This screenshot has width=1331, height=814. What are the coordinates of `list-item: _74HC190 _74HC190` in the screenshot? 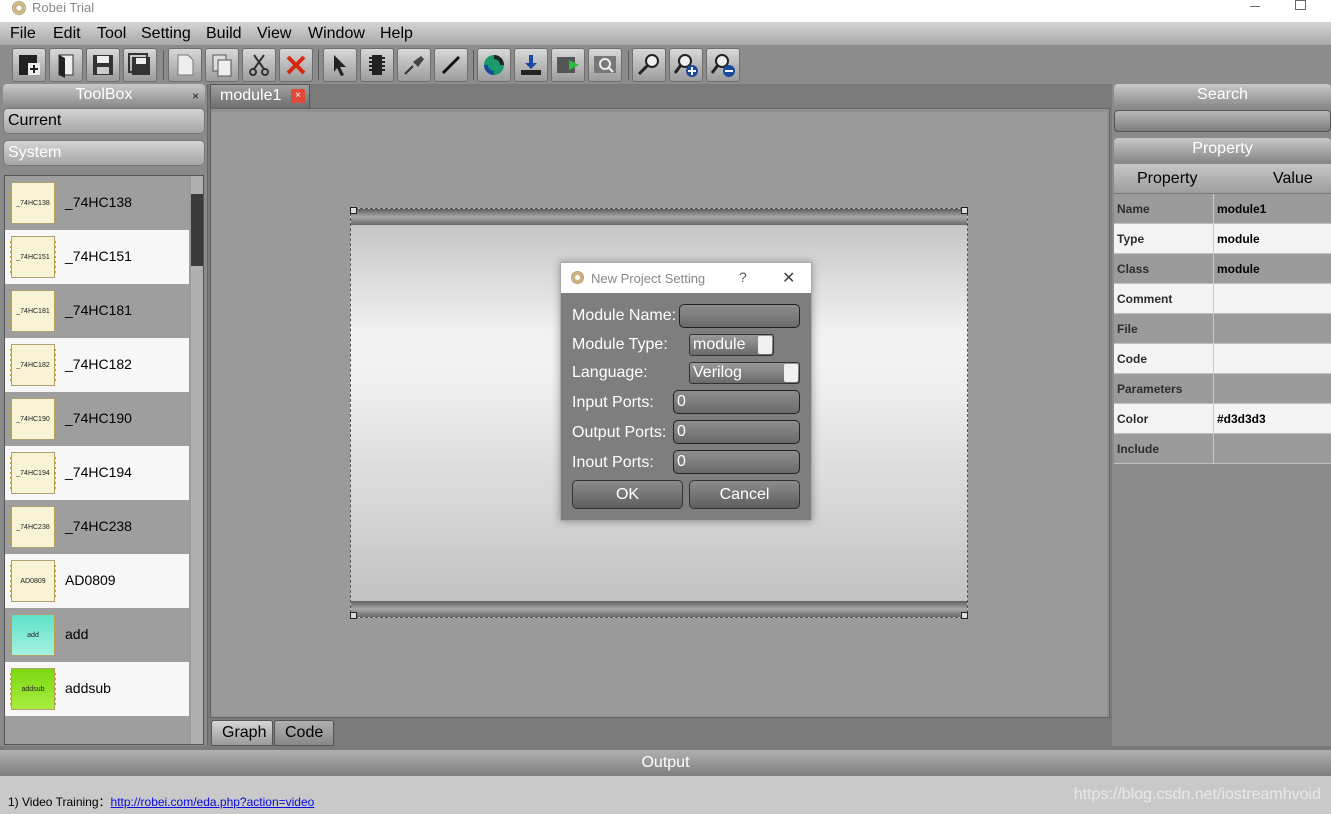 It's located at (97, 419).